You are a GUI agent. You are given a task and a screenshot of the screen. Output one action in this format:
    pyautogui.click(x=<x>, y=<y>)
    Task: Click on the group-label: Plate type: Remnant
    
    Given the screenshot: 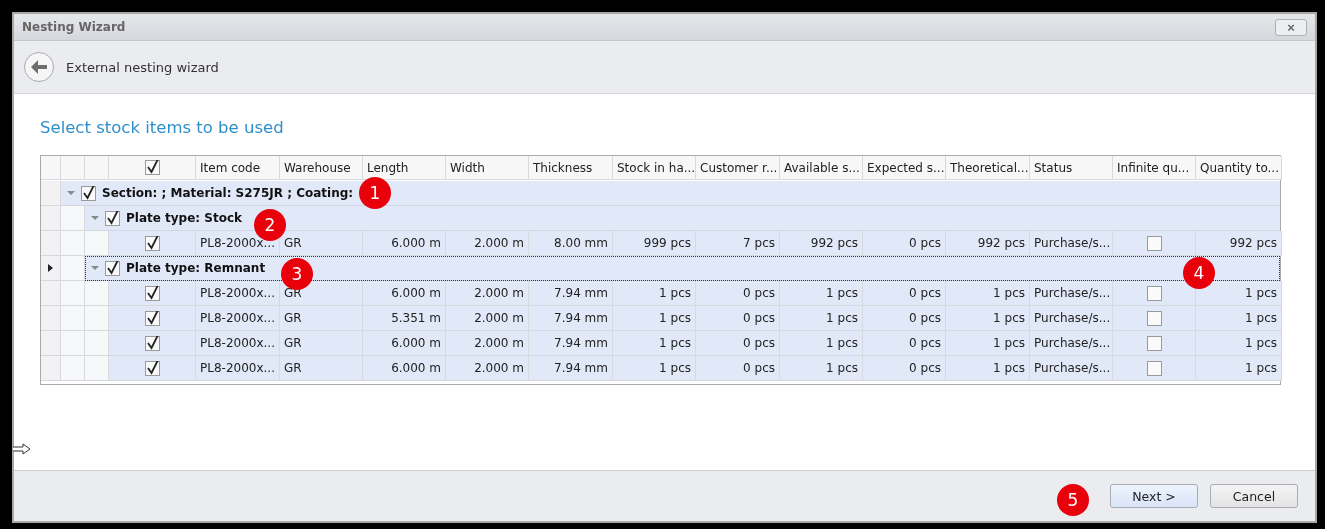 What is the action you would take?
    pyautogui.click(x=196, y=268)
    